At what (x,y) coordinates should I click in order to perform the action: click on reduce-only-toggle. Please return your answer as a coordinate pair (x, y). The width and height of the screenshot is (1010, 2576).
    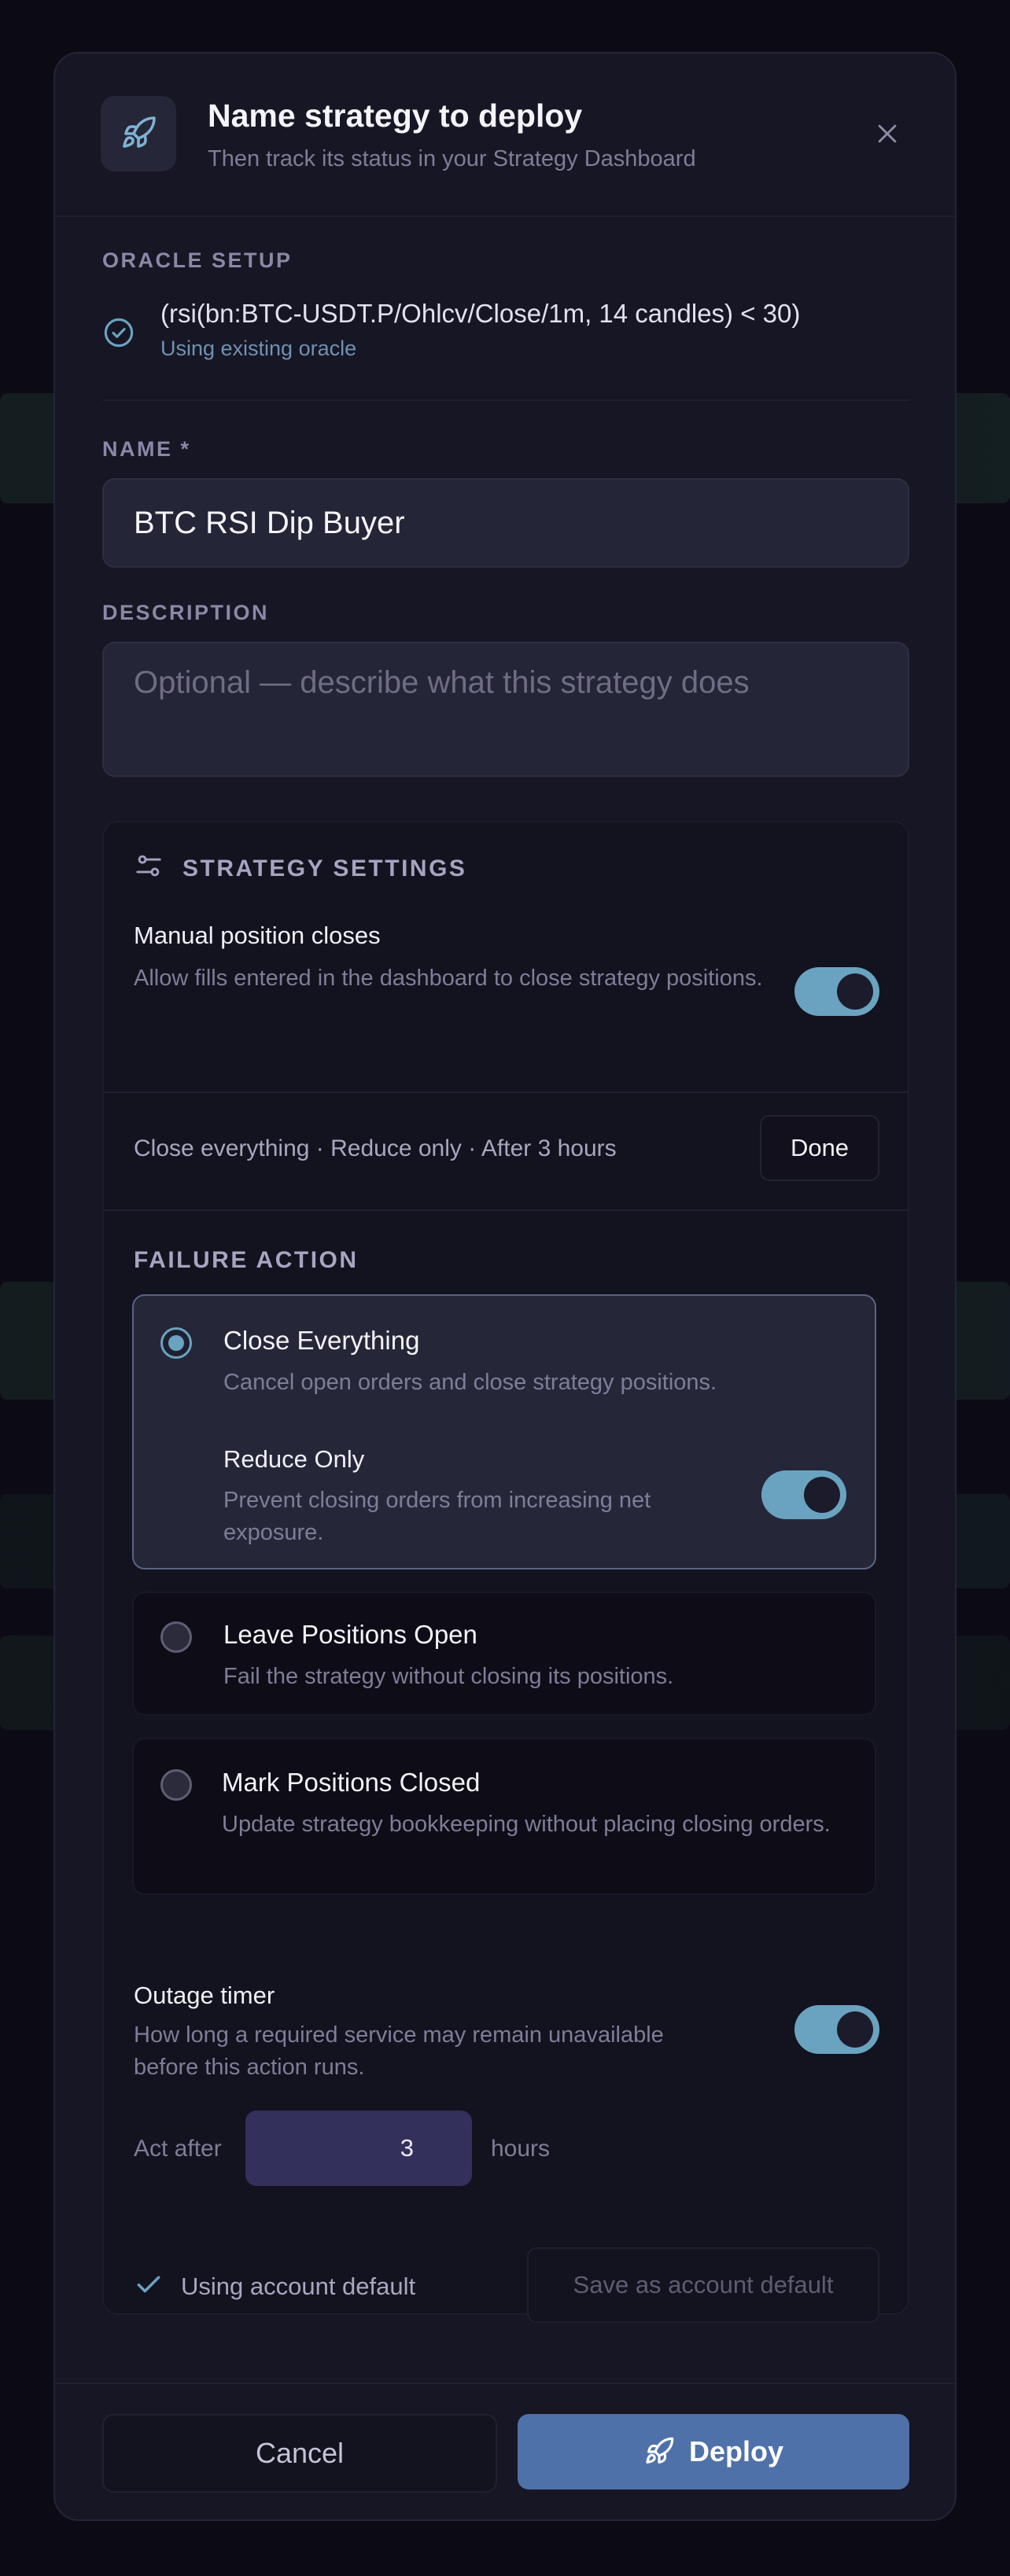
    Looking at the image, I should click on (803, 1494).